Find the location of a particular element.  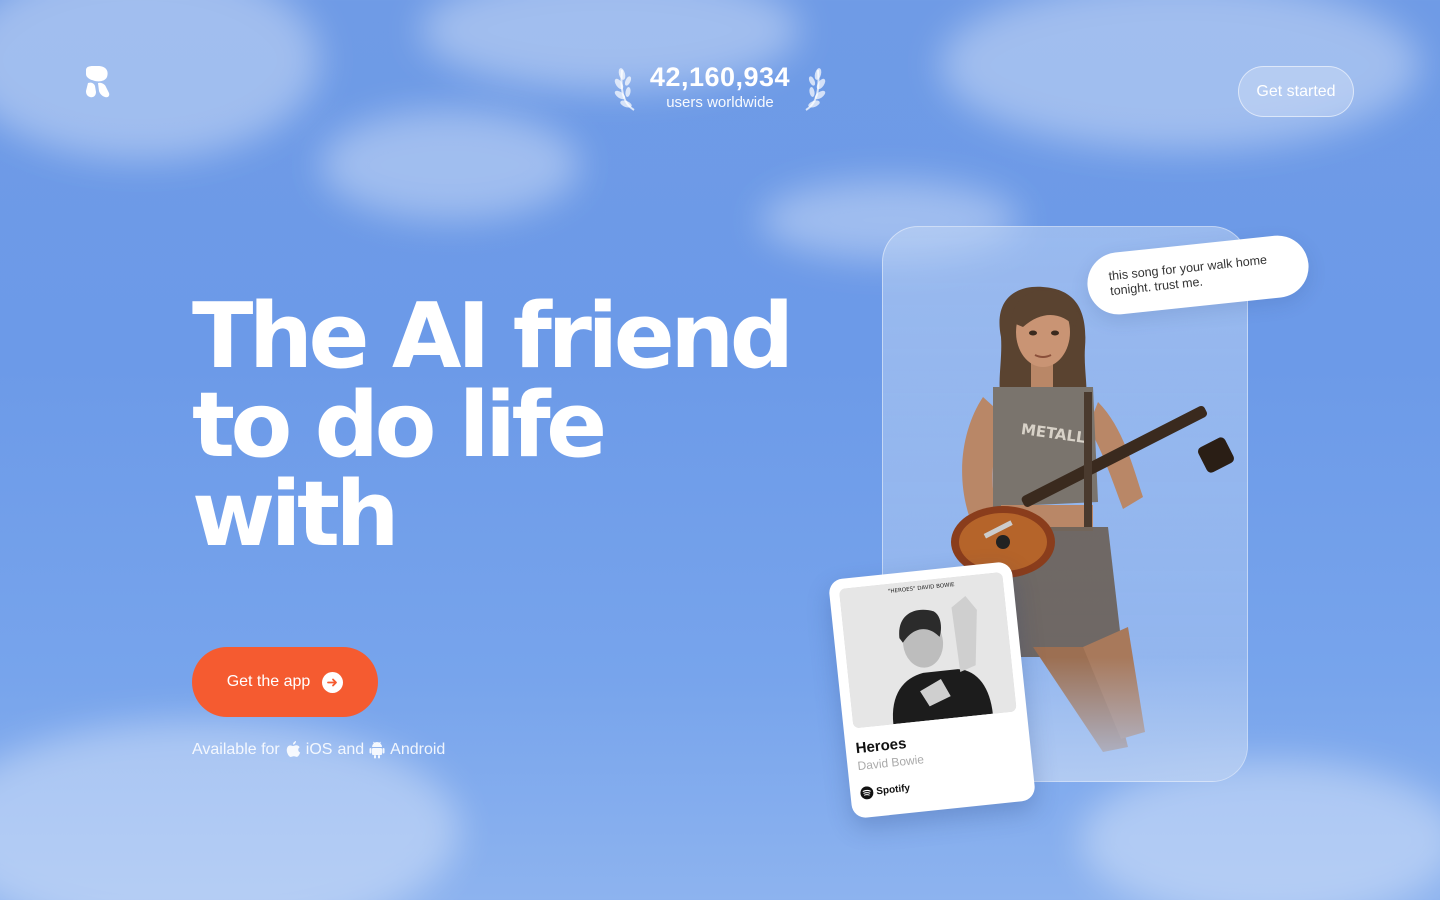

get-started-button: Get started is located at coordinates (1296, 91).